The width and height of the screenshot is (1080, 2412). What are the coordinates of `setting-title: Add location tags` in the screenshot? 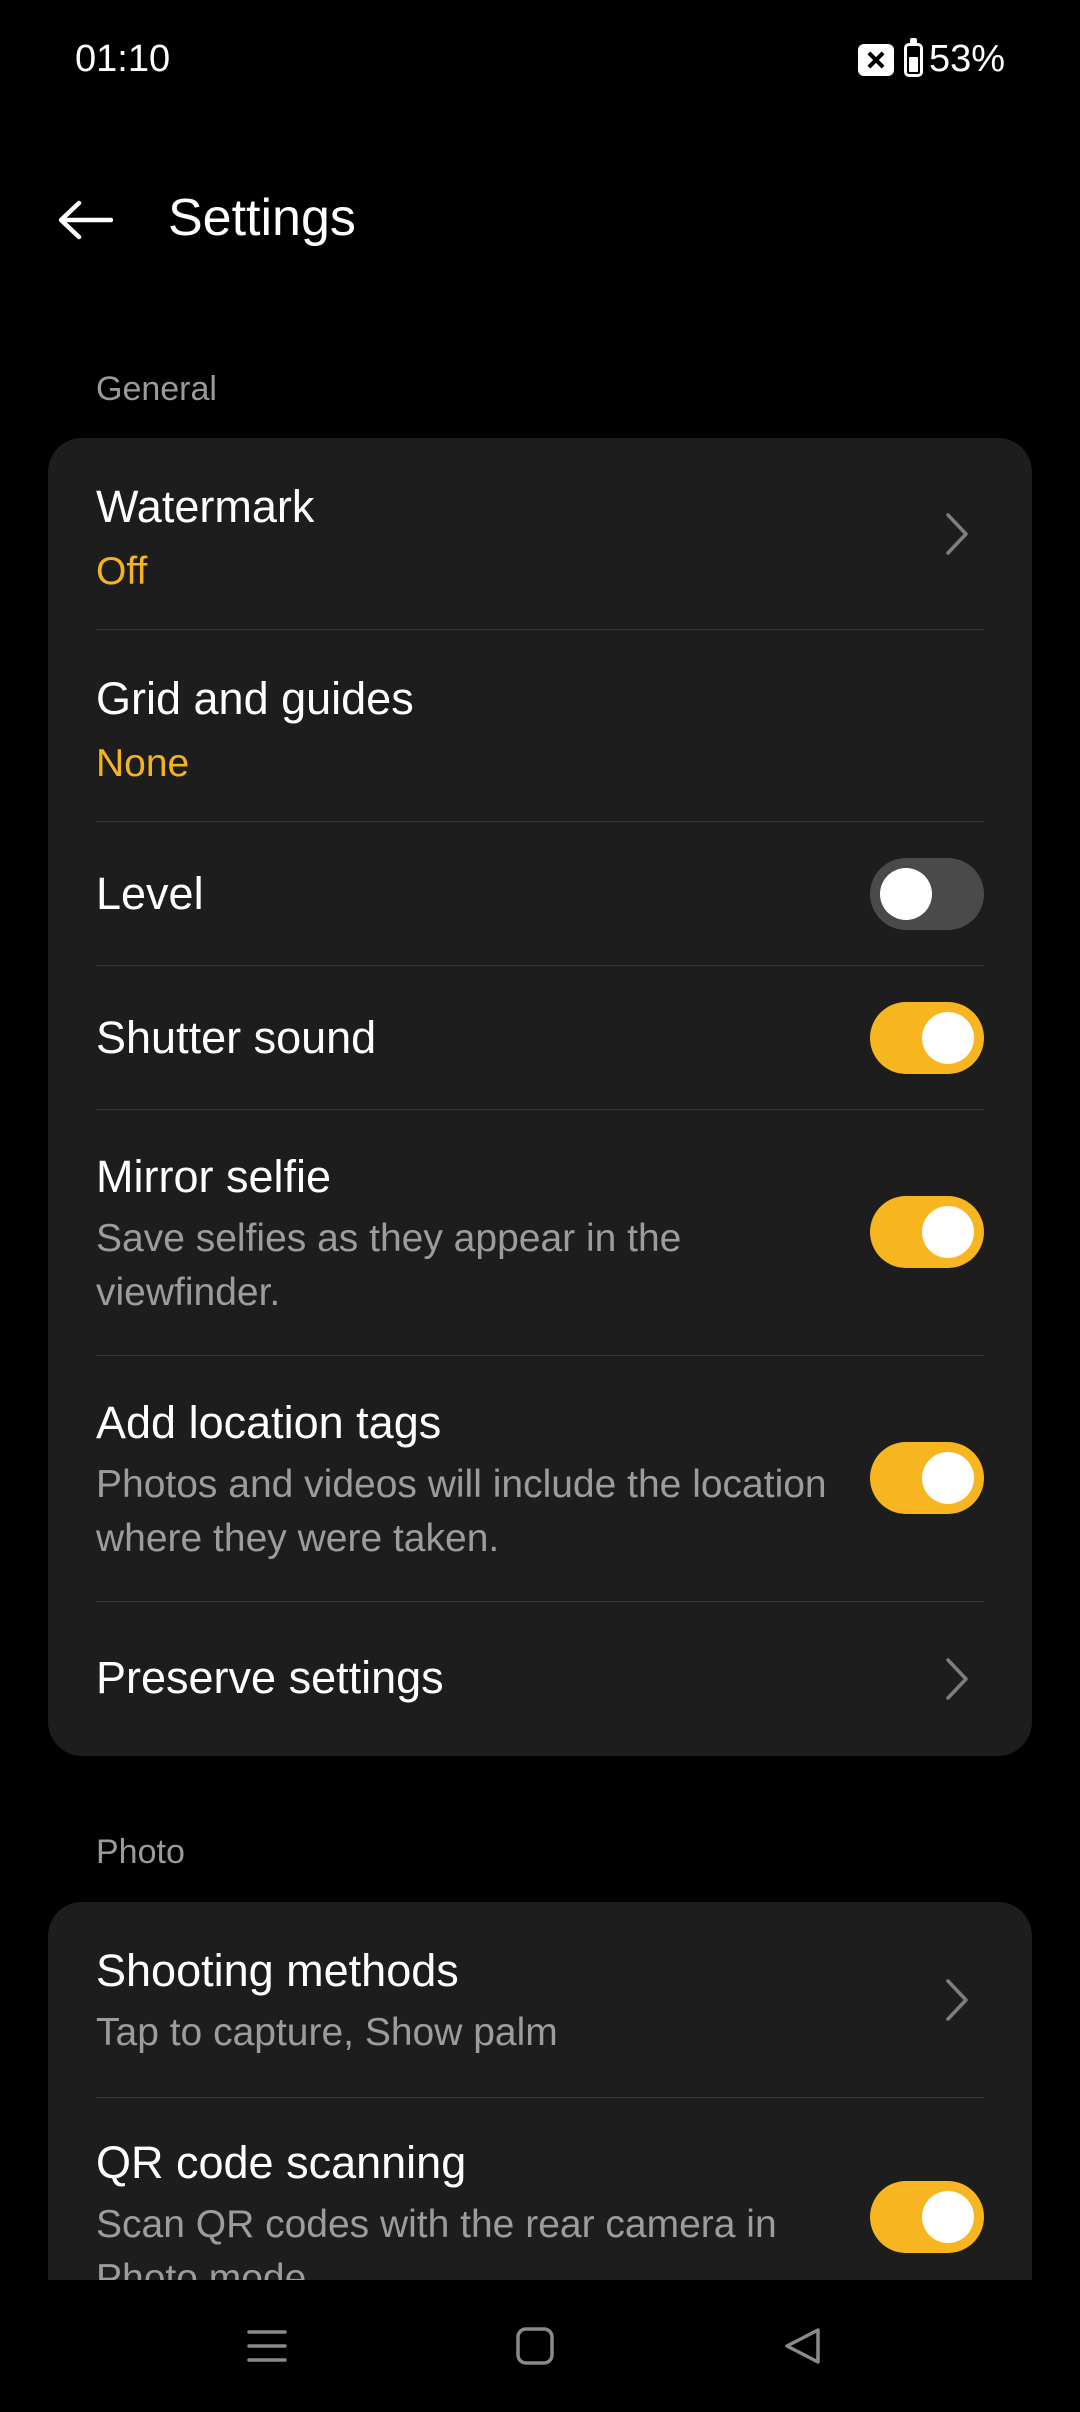 It's located at (269, 1422).